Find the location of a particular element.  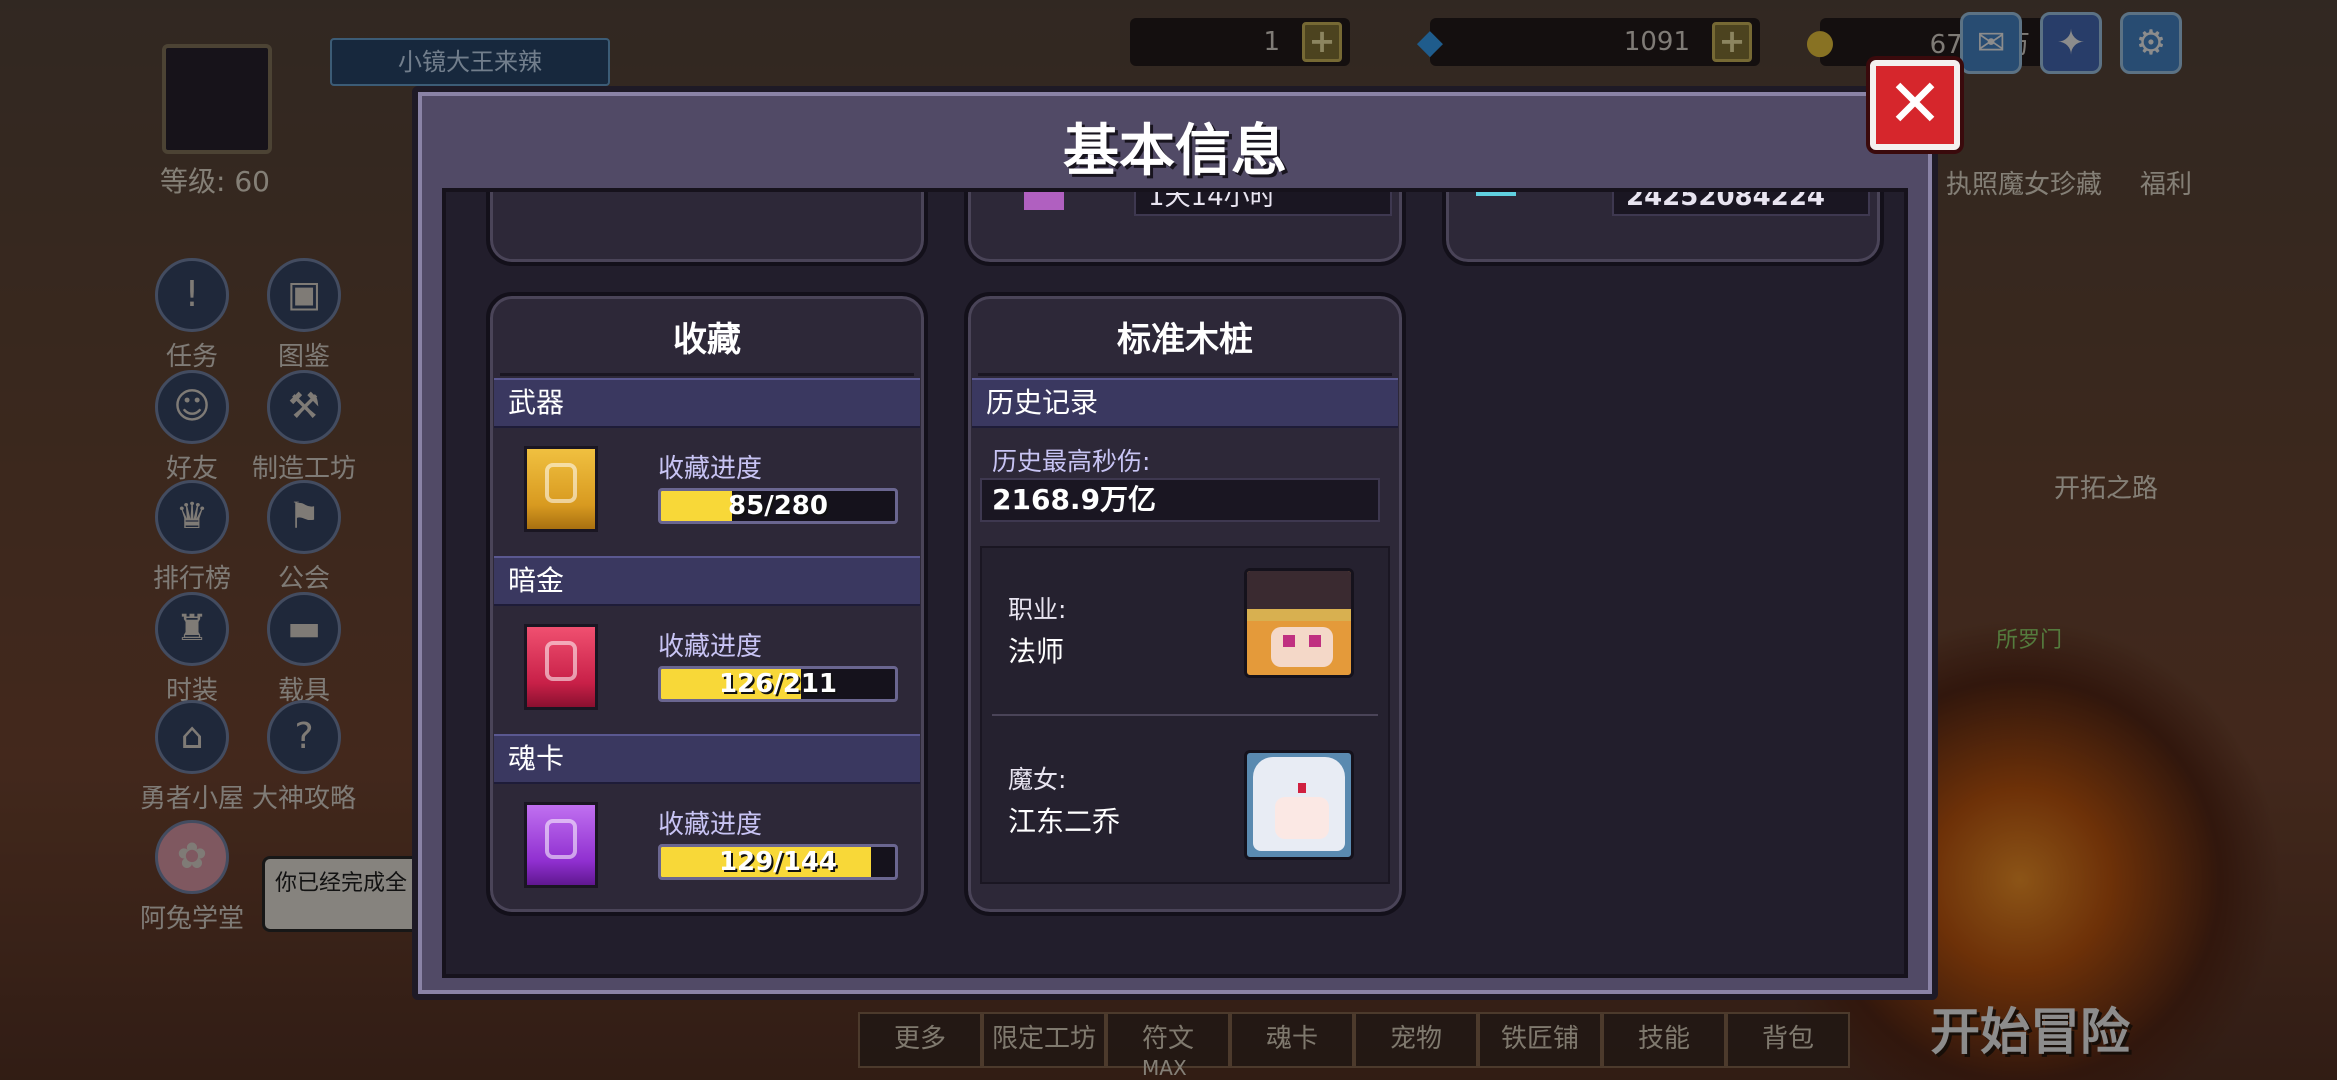

witch-label: 魔女: is located at coordinates (1037, 779).